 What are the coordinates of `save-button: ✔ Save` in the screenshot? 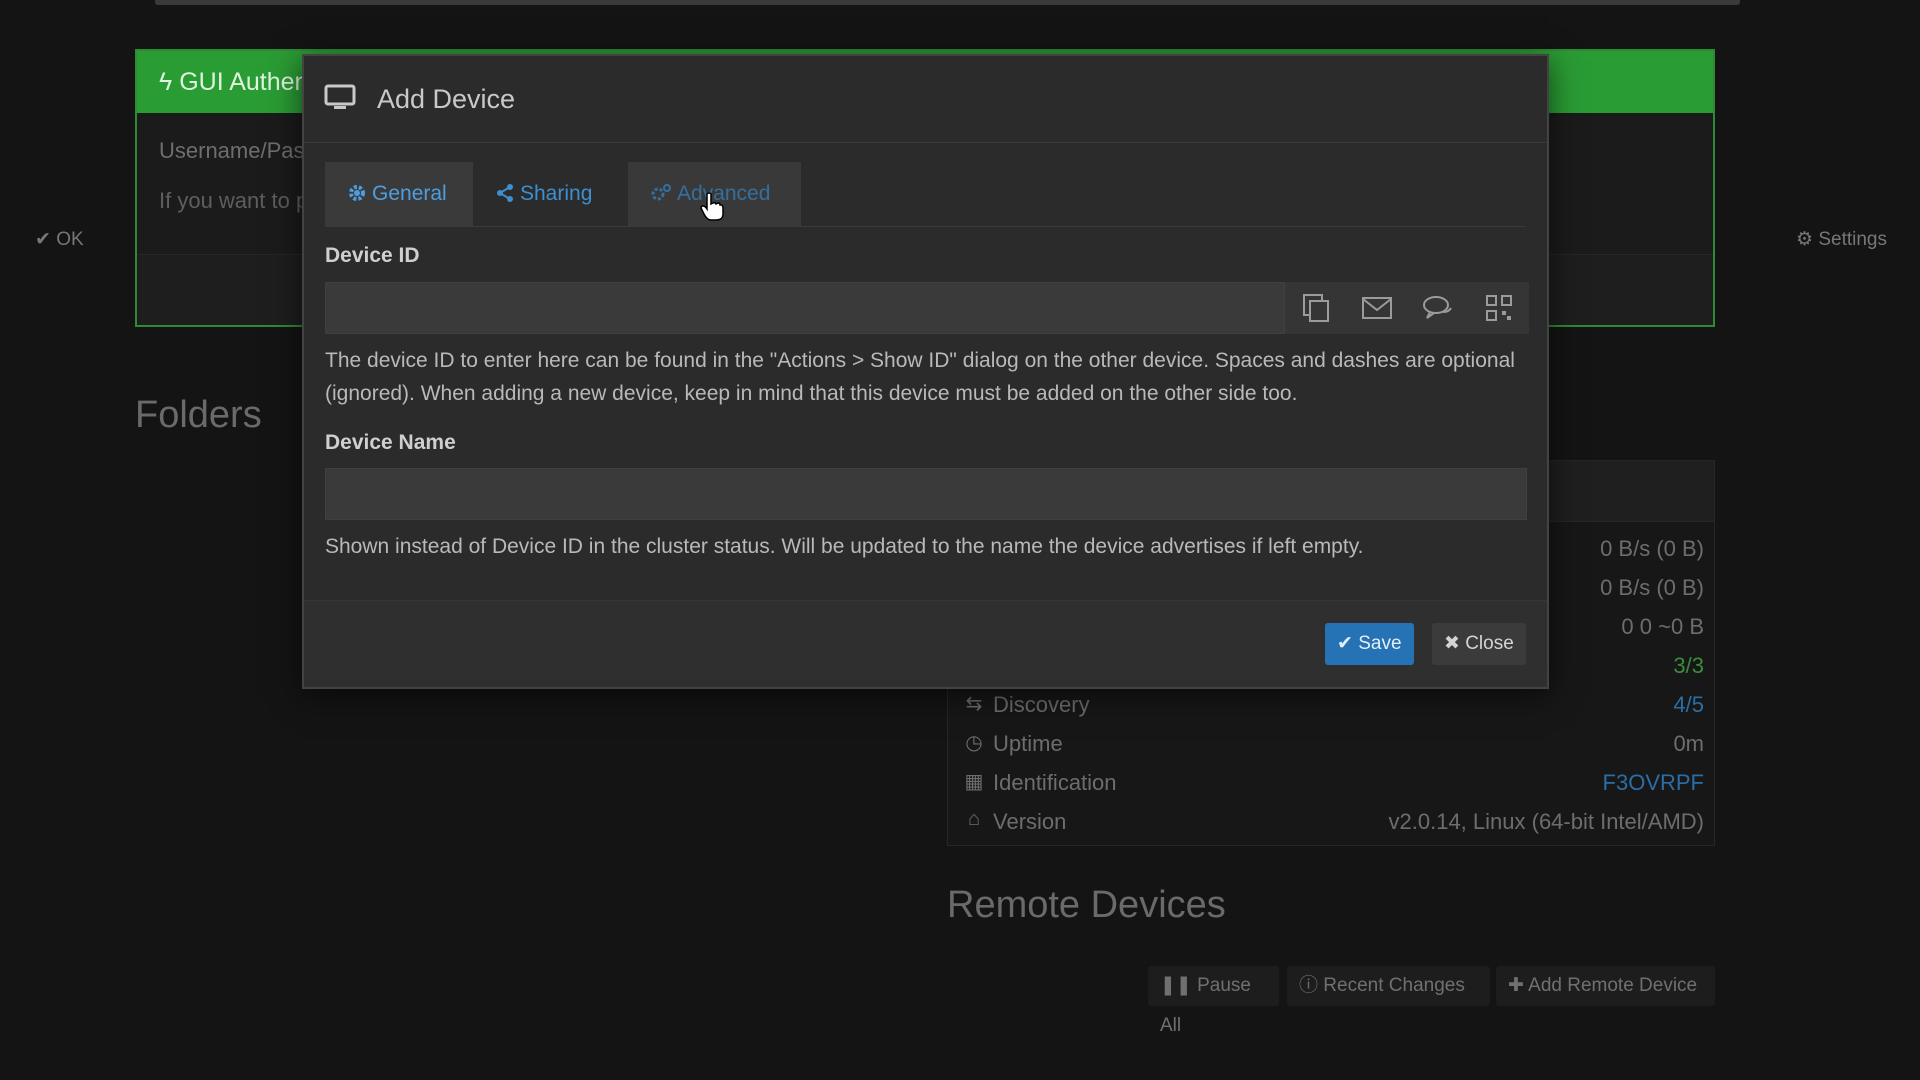 It's located at (1369, 644).